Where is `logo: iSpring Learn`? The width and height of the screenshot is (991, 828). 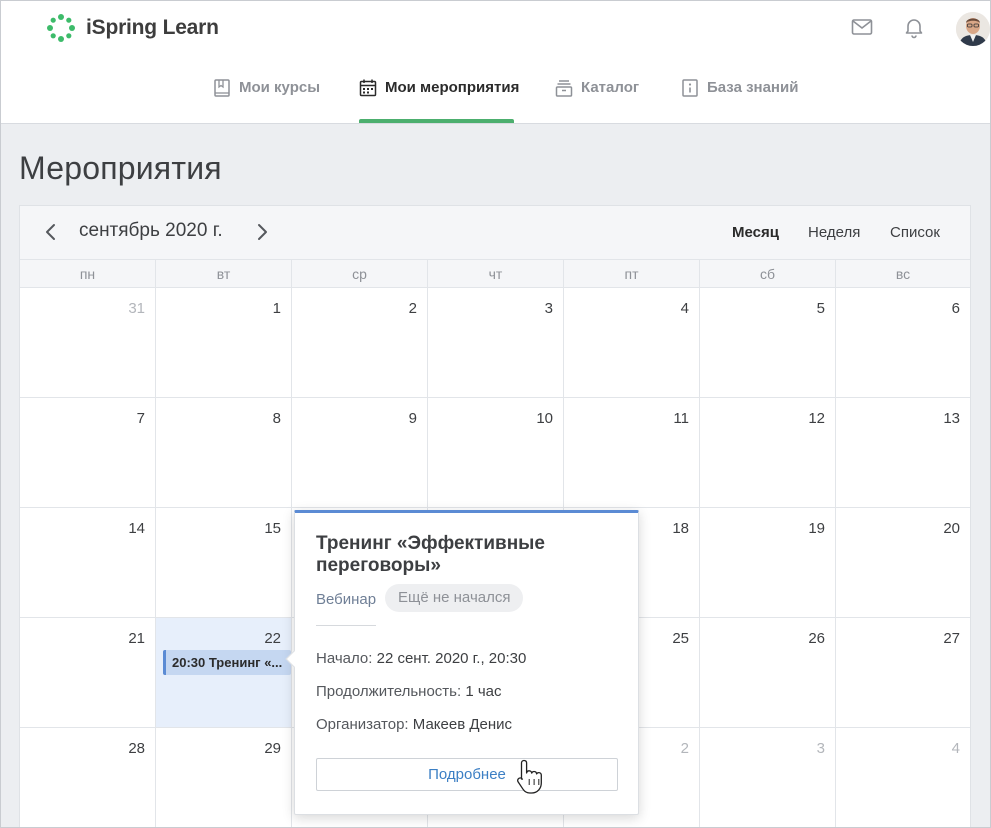 logo: iSpring Learn is located at coordinates (132, 28).